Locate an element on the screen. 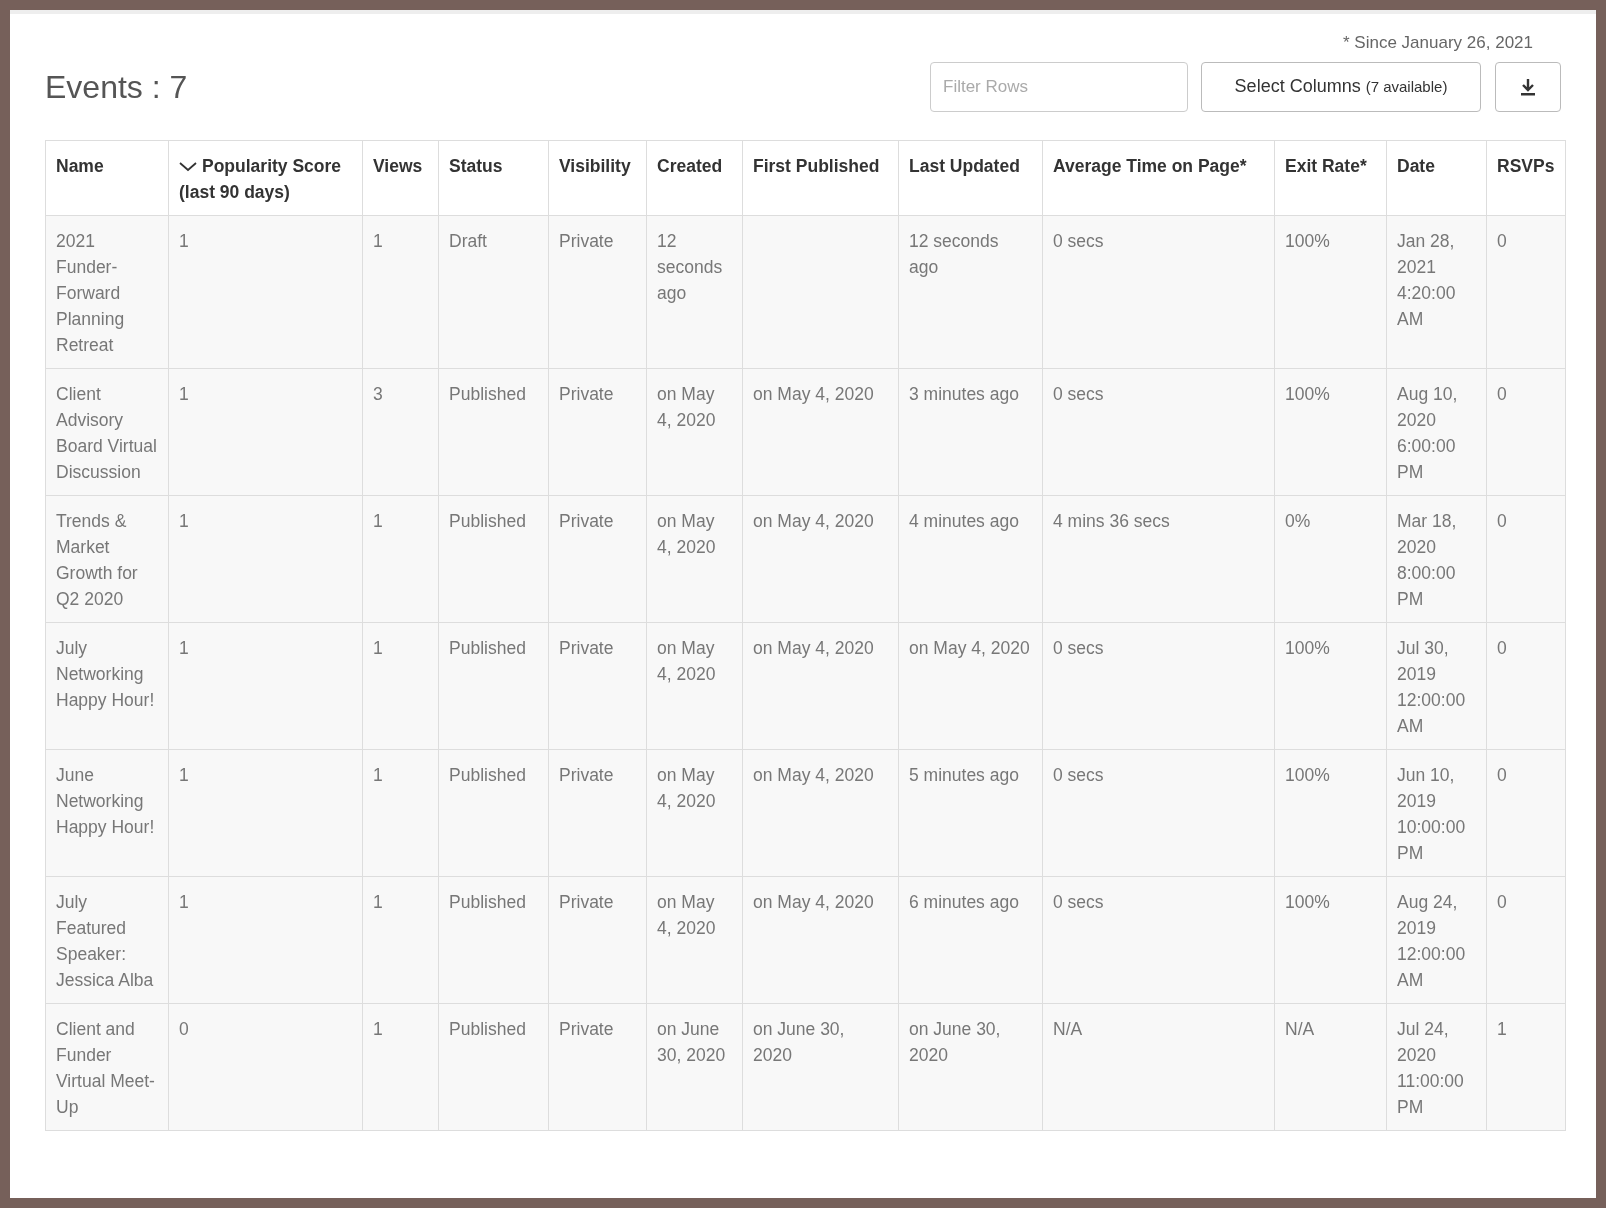 Image resolution: width=1606 pixels, height=1208 pixels. table-cell: 4 mins 36 secs is located at coordinates (1158, 558).